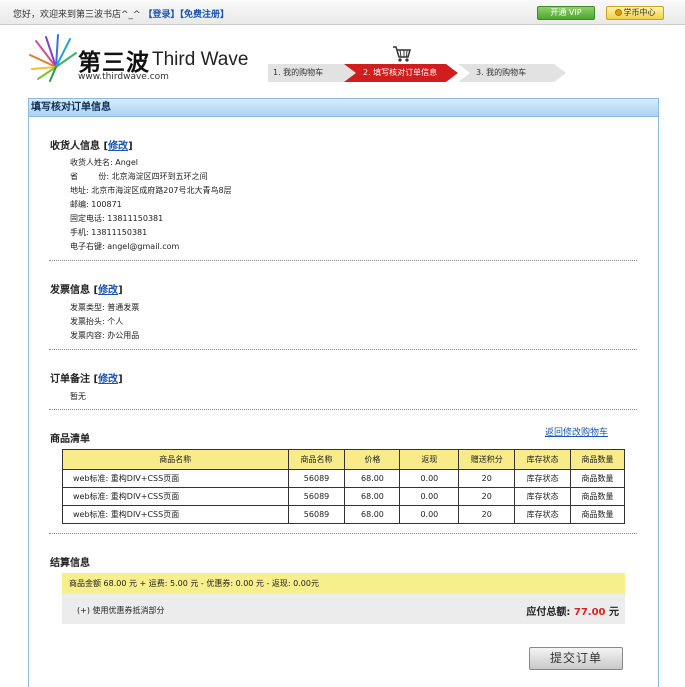 The width and height of the screenshot is (685, 687). What do you see at coordinates (342, 12) in the screenshot?
I see `top-bar: 您好，欢迎来到第三波书店^_^ 【登录】【免费注册】 开通 VIP 学币中心` at bounding box center [342, 12].